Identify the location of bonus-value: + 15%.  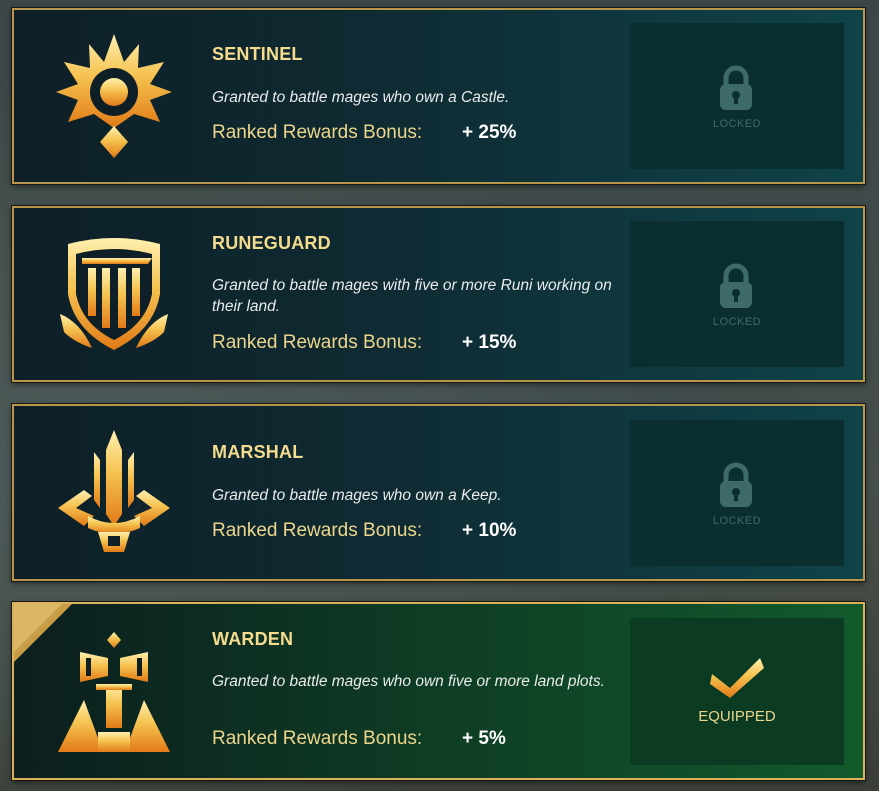
(489, 342).